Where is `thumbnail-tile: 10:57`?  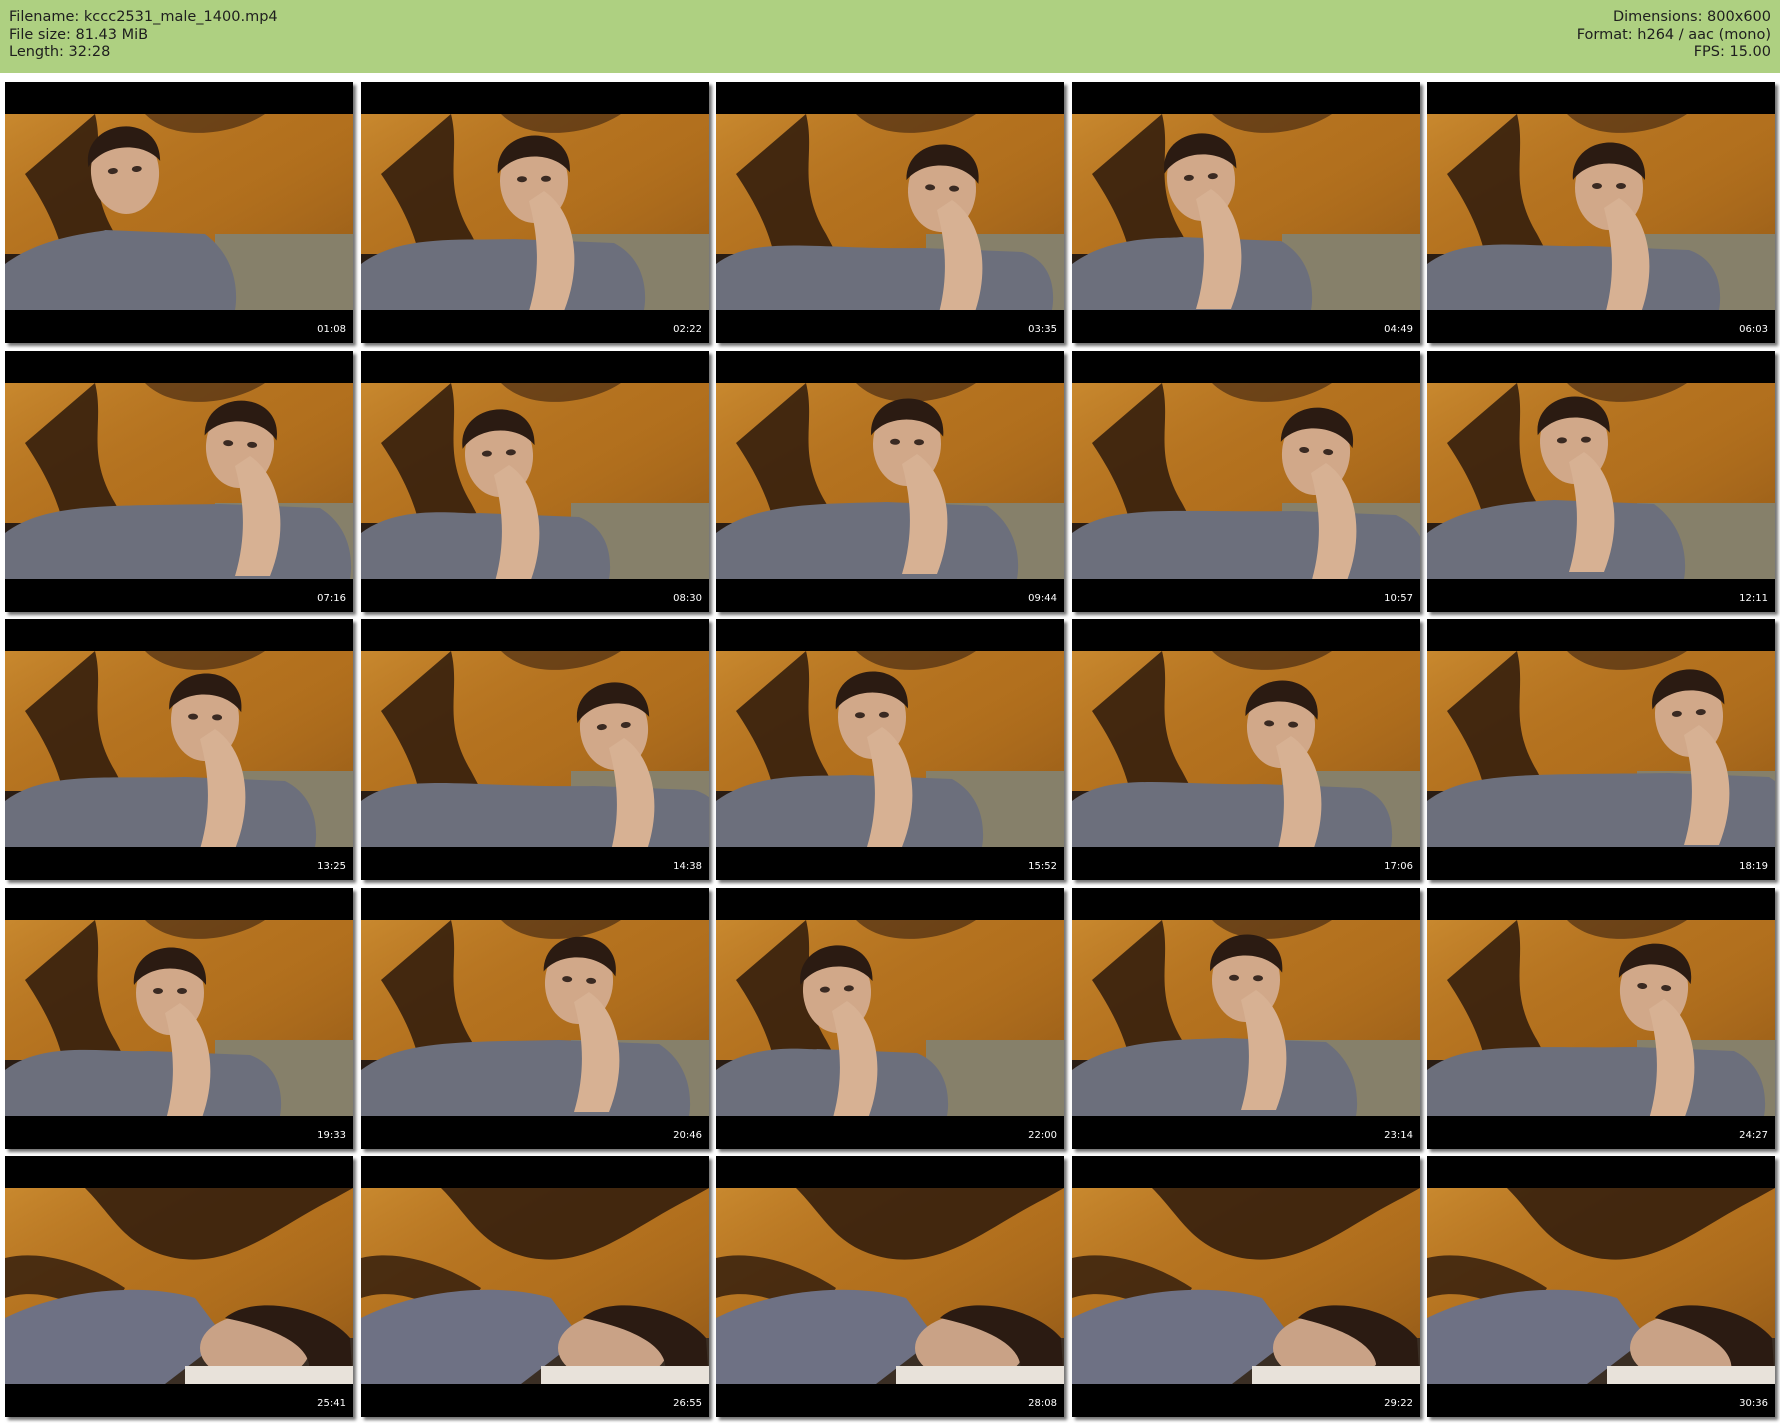
thumbnail-tile: 10:57 is located at coordinates (1246, 481).